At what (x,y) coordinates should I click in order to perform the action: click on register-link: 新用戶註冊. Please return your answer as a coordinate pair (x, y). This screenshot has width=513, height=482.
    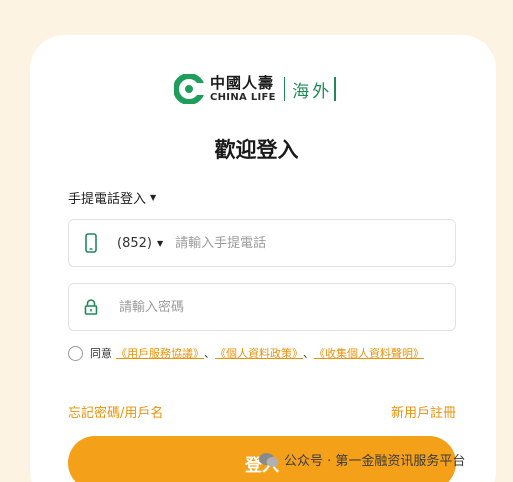
    Looking at the image, I should click on (423, 411).